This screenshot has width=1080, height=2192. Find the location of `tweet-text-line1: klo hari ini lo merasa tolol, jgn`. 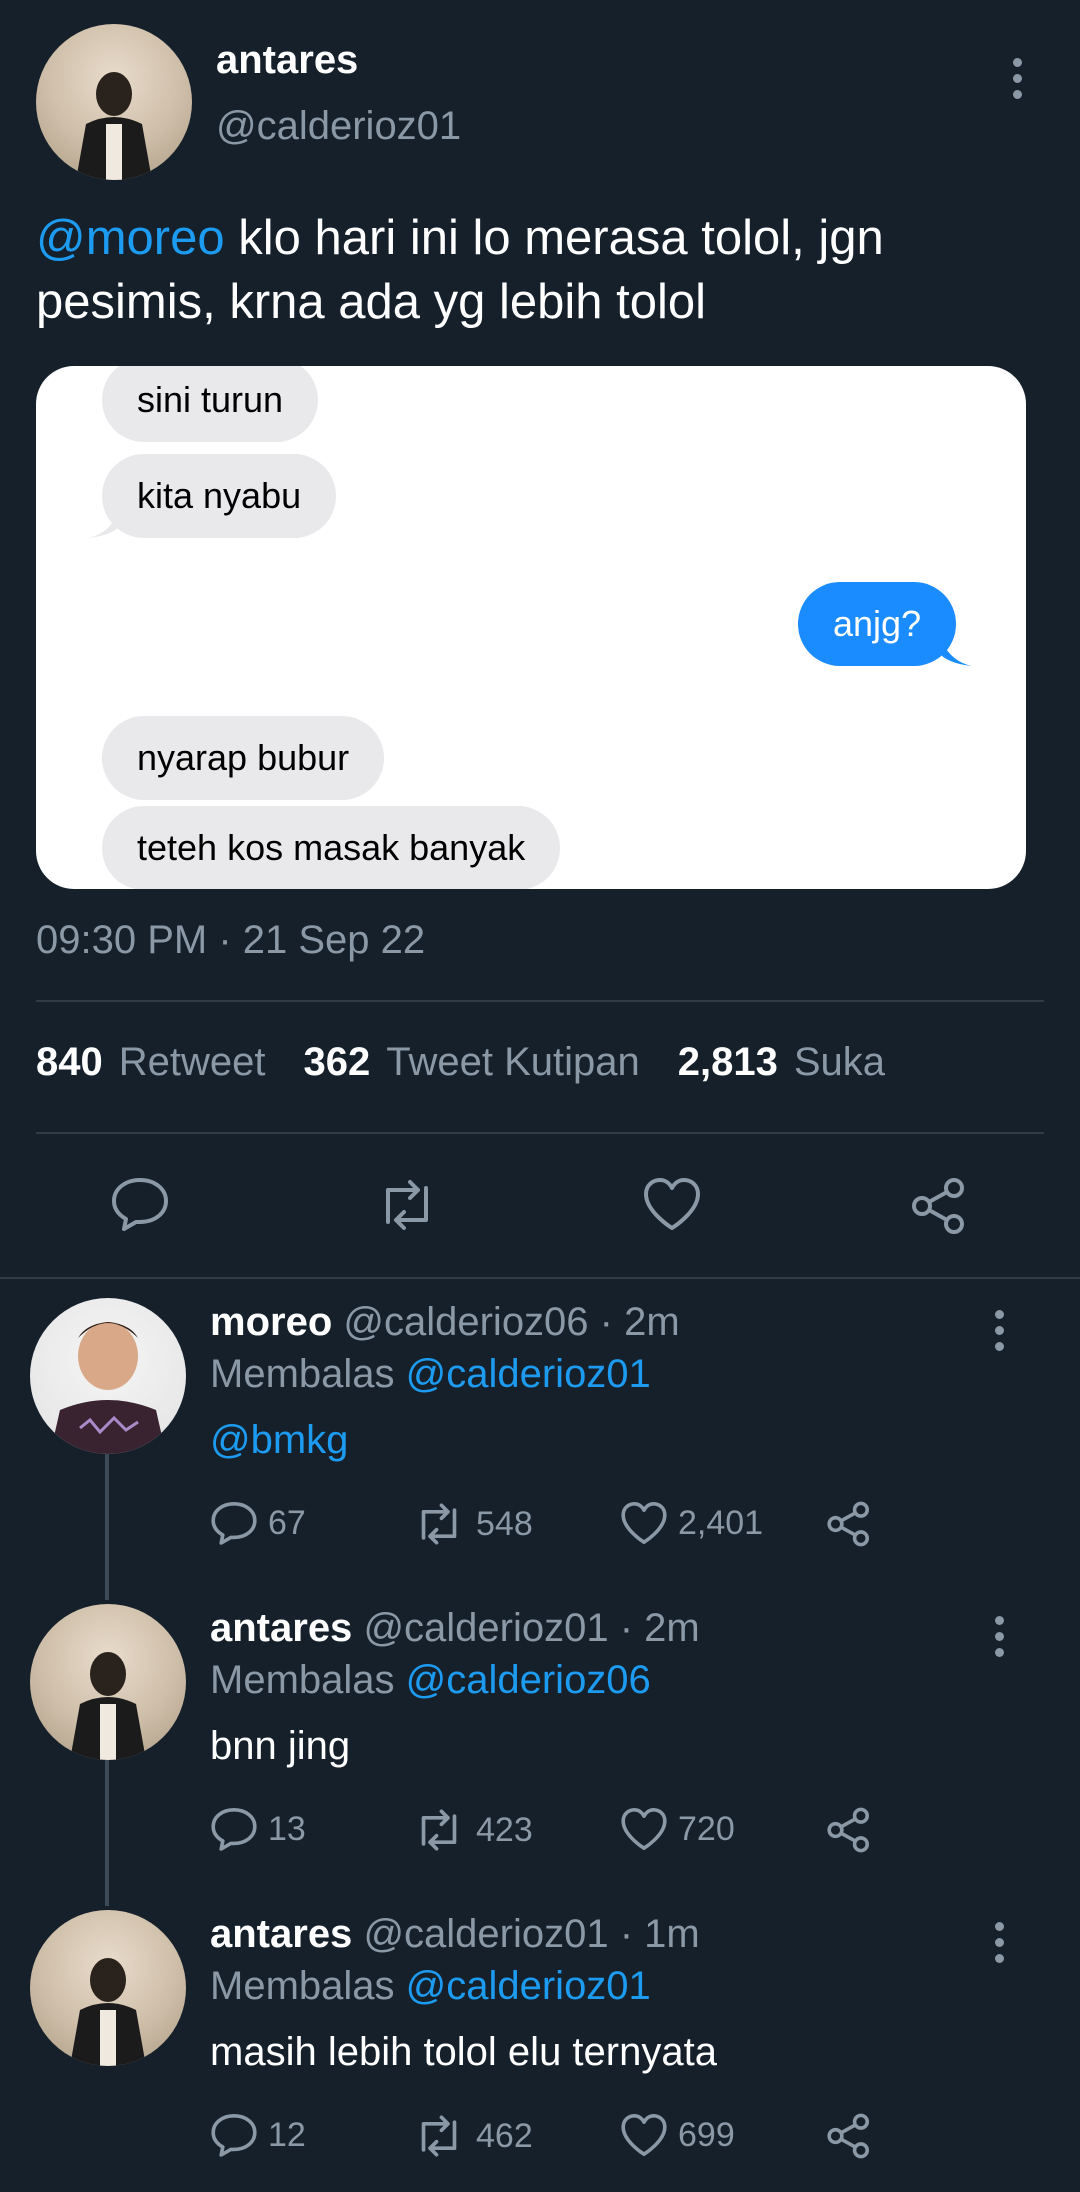

tweet-text-line1: klo hari ini lo merasa tolol, jgn is located at coordinates (554, 238).